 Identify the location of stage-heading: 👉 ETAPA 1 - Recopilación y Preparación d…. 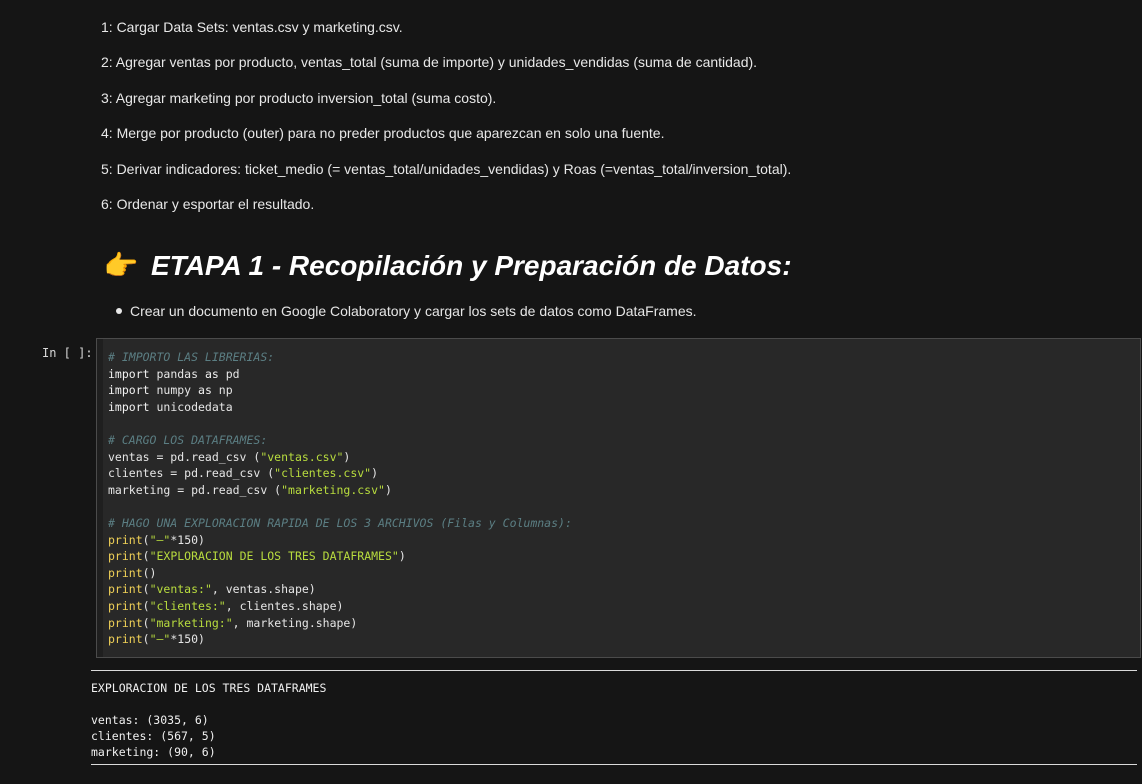
(447, 266).